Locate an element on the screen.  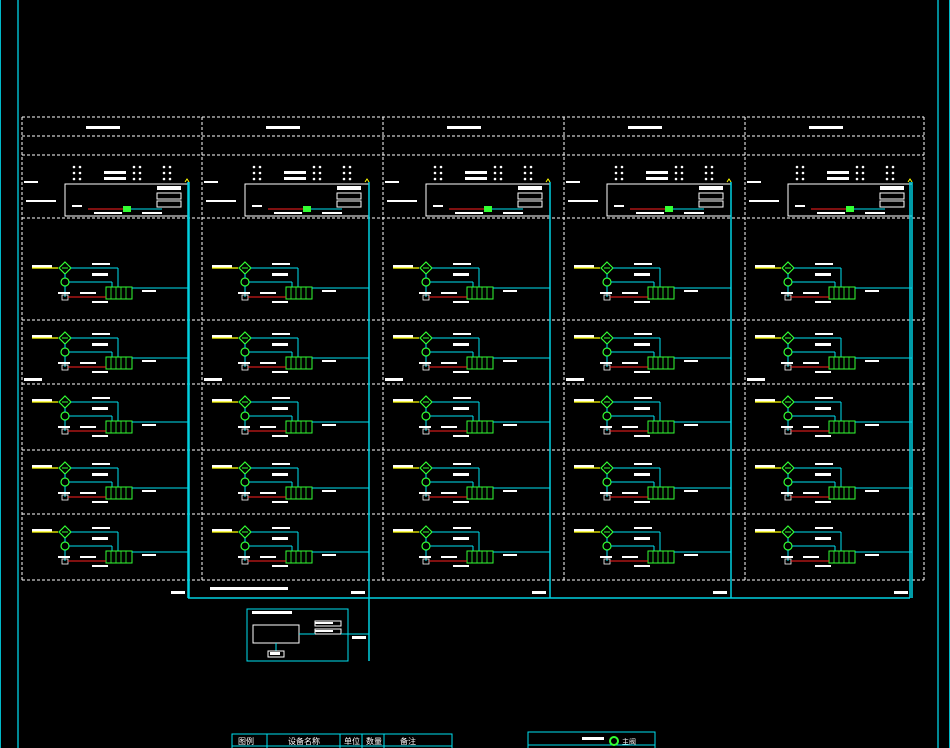
legend-header-qty: 数量 is located at coordinates (374, 741).